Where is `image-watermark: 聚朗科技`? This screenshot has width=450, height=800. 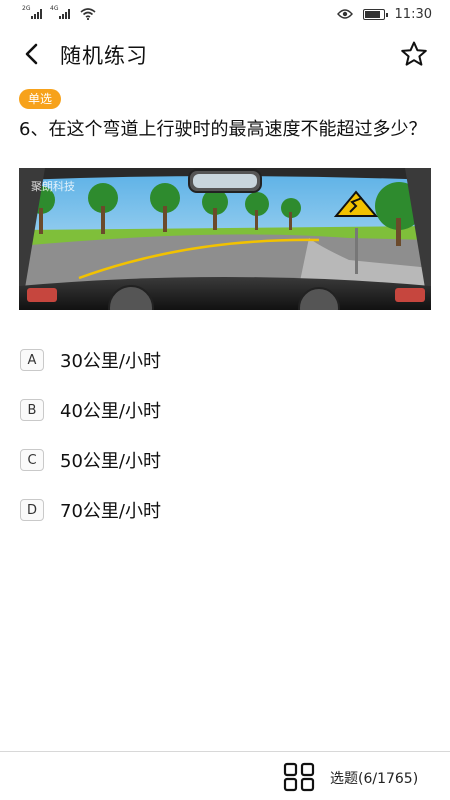 image-watermark: 聚朗科技 is located at coordinates (53, 186).